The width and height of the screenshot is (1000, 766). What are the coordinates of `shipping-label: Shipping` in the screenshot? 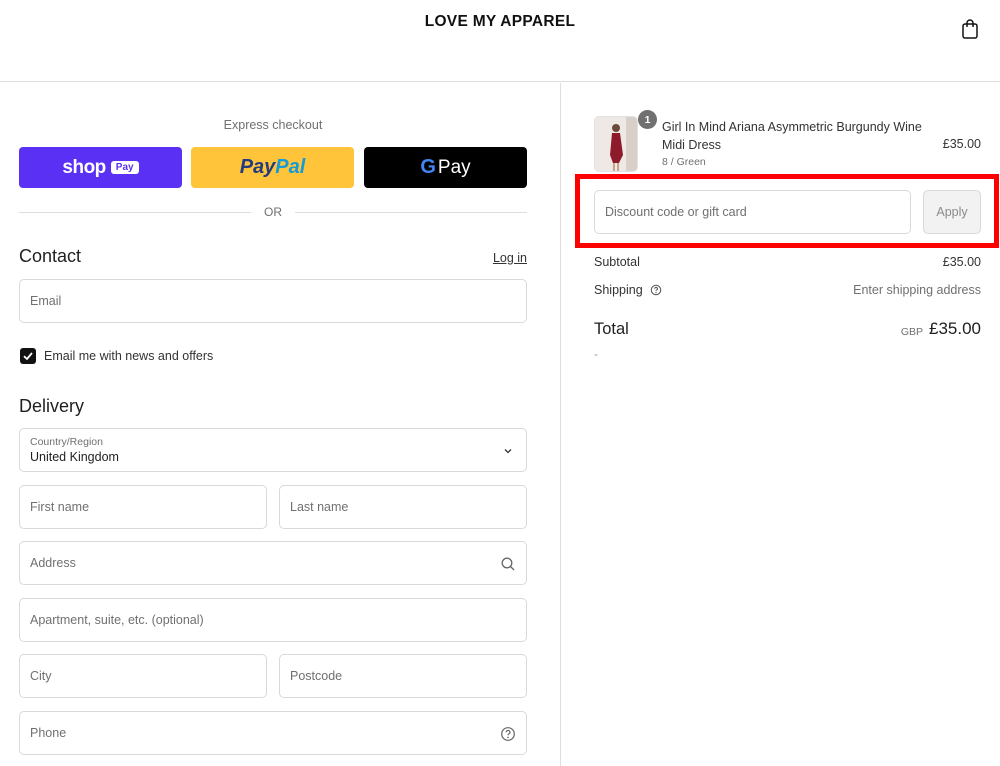 It's located at (618, 290).